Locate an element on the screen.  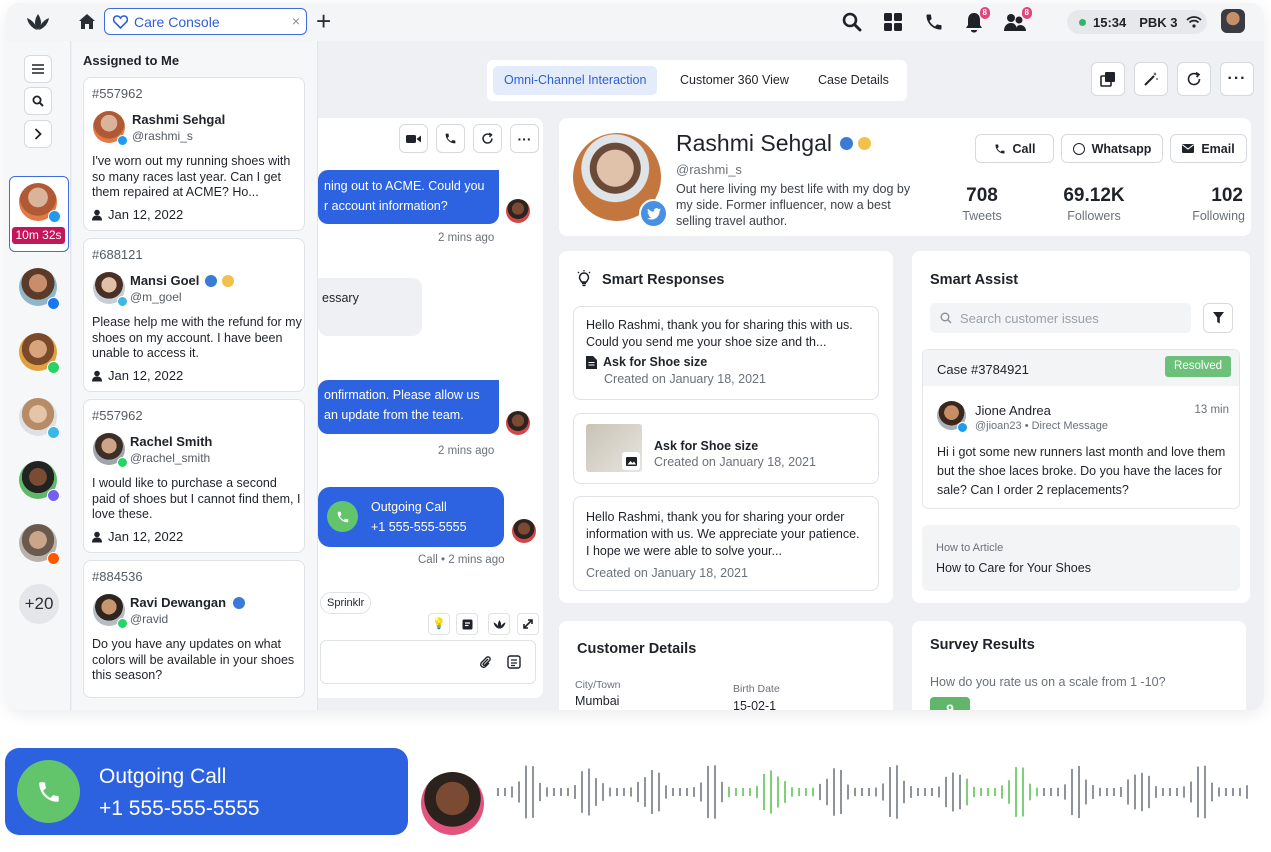
refresh-button is located at coordinates (1194, 79).